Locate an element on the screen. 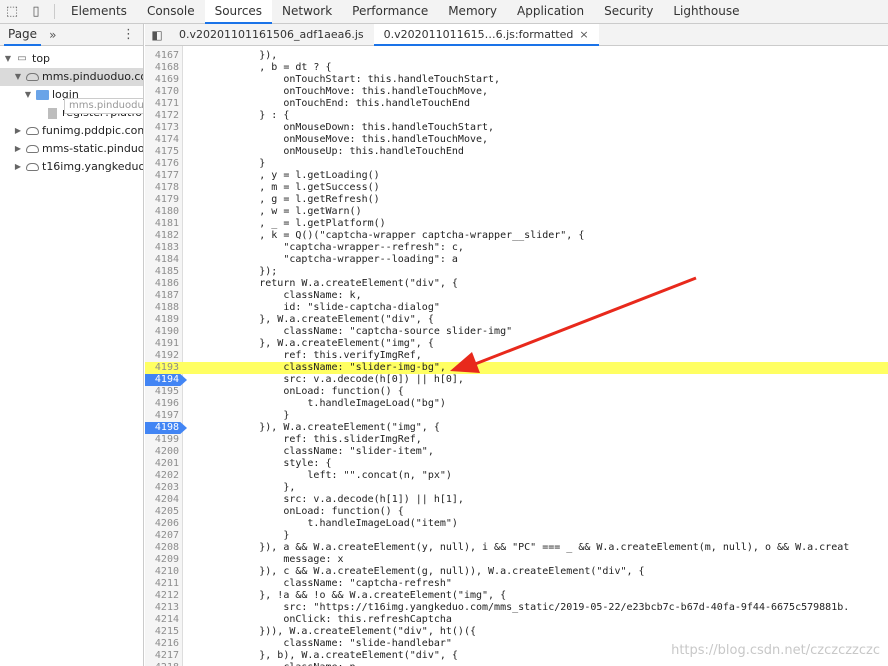 Image resolution: width=888 pixels, height=666 pixels. line-number: 4195 is located at coordinates (163, 392).